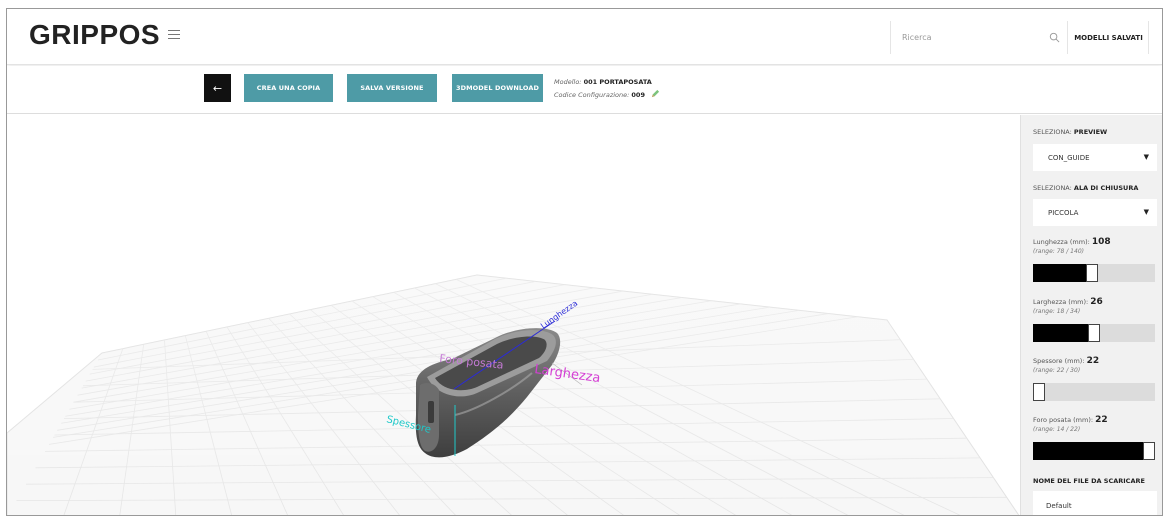 The width and height of the screenshot is (1168, 518). What do you see at coordinates (1063, 212) in the screenshot?
I see `ala-selected-value: PICCOLA` at bounding box center [1063, 212].